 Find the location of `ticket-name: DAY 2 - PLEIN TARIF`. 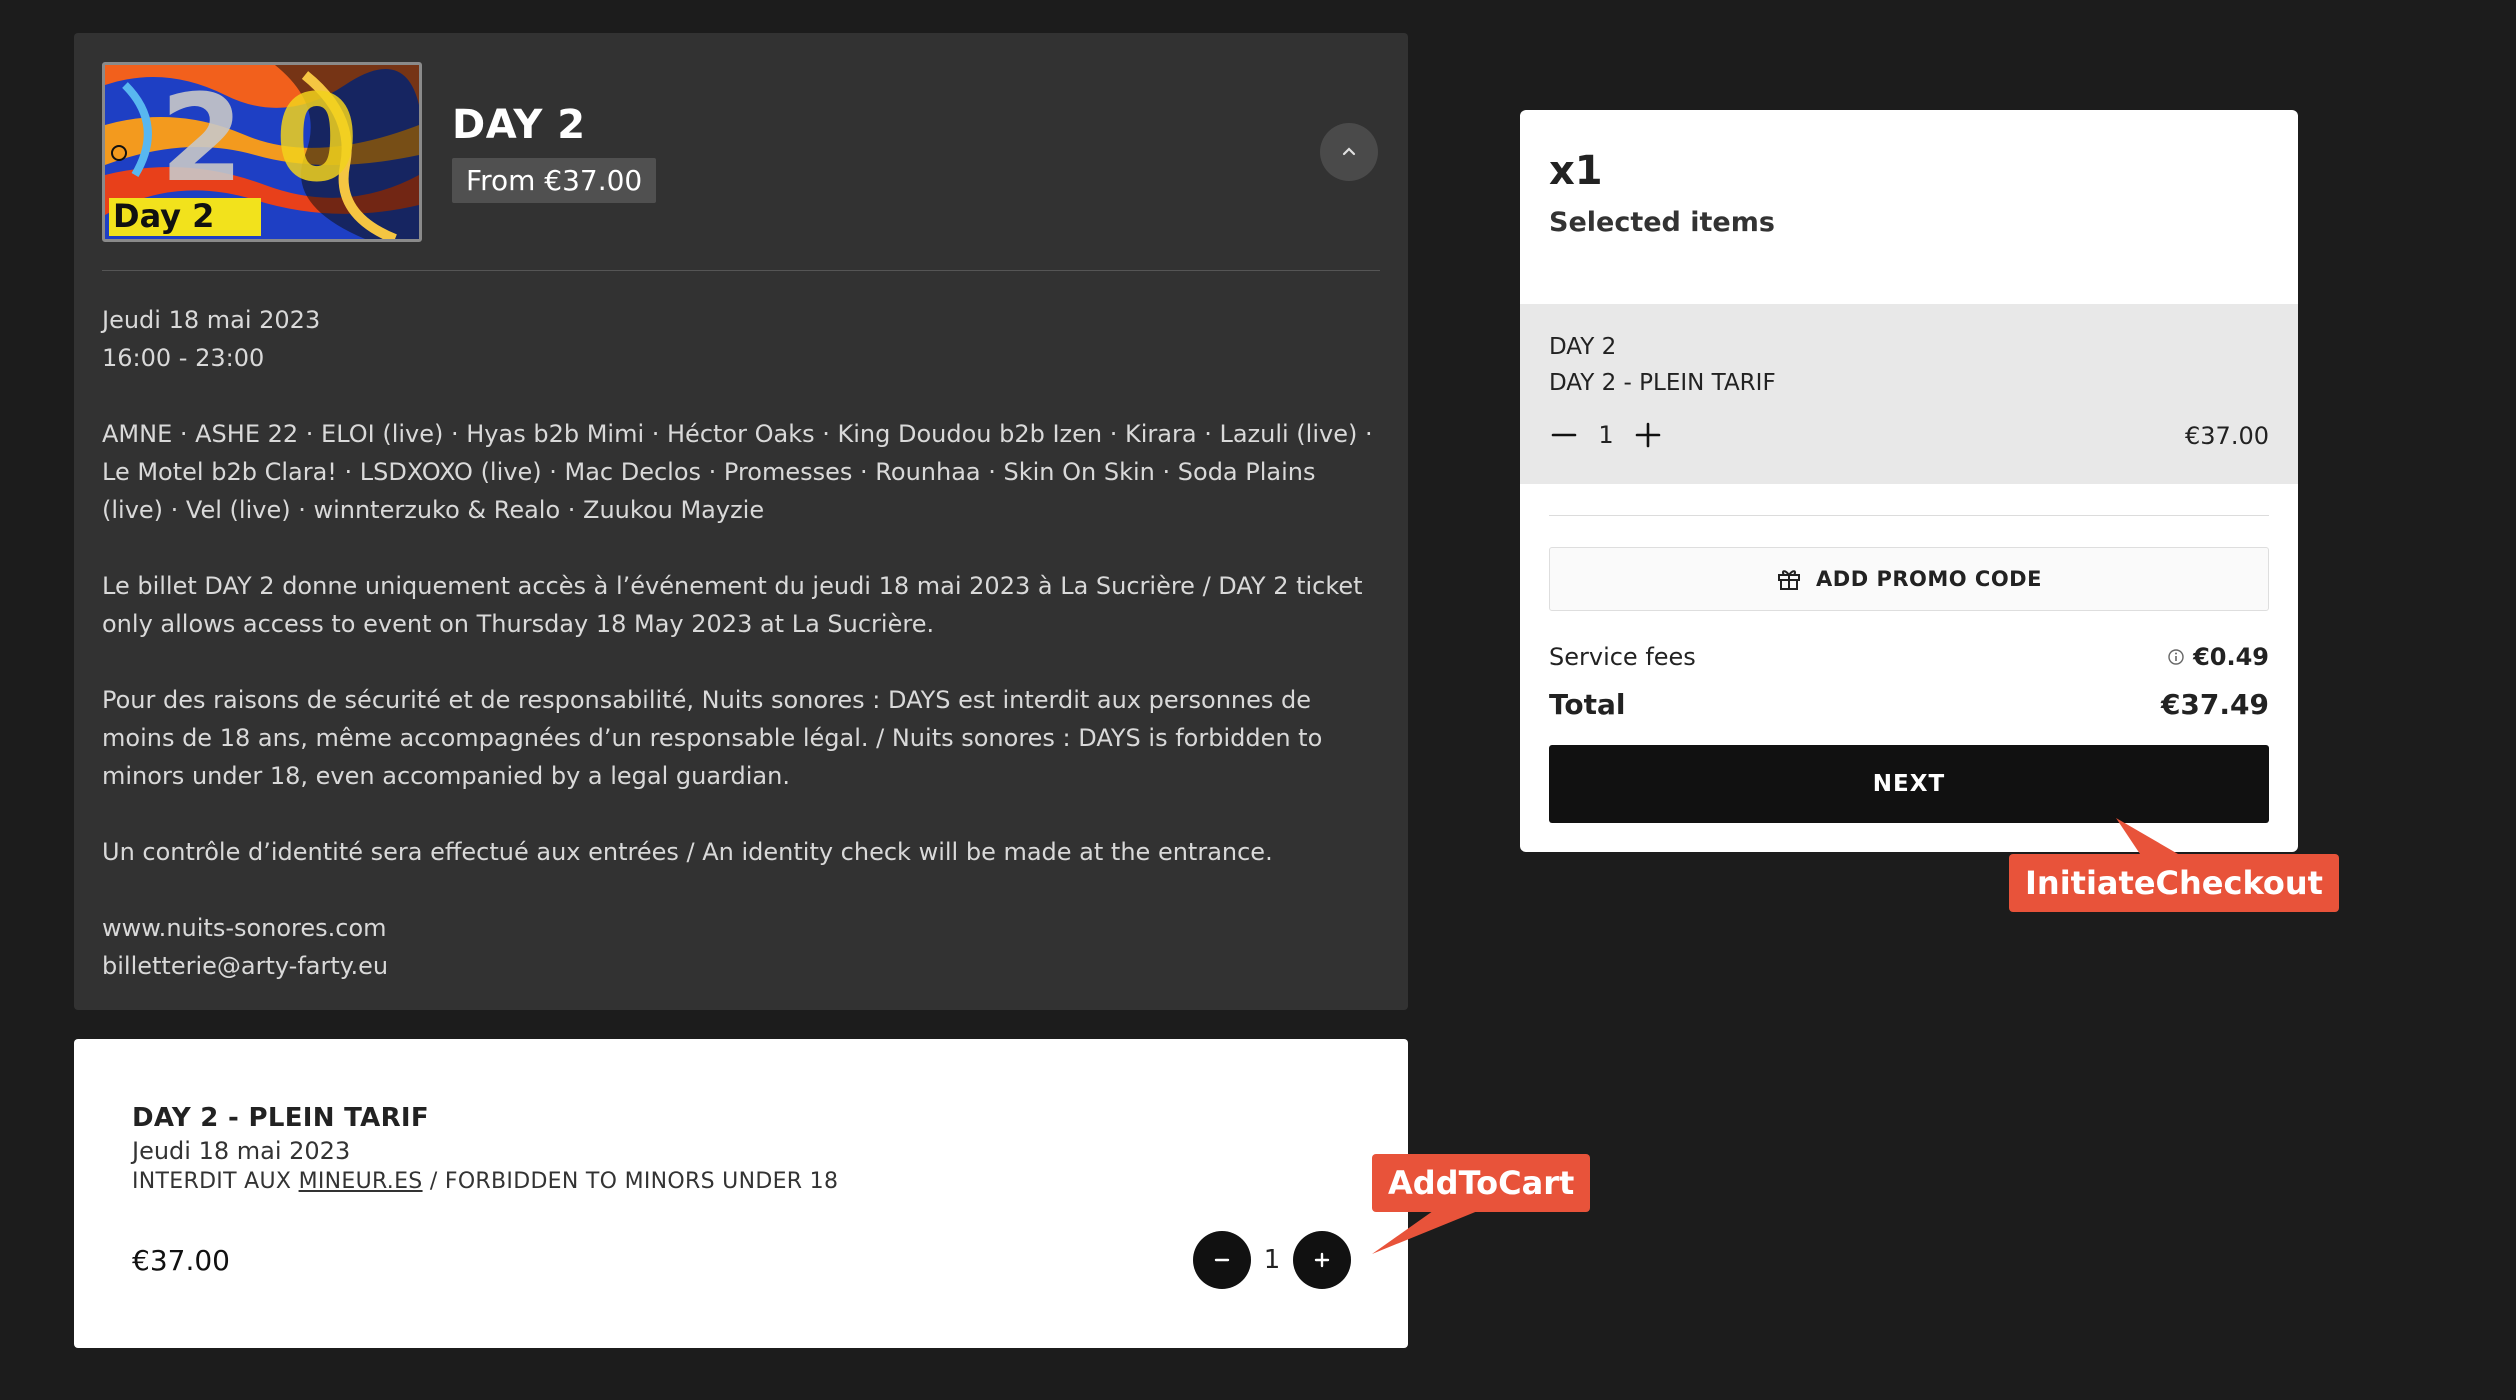

ticket-name: DAY 2 - PLEIN TARIF is located at coordinates (280, 1118).